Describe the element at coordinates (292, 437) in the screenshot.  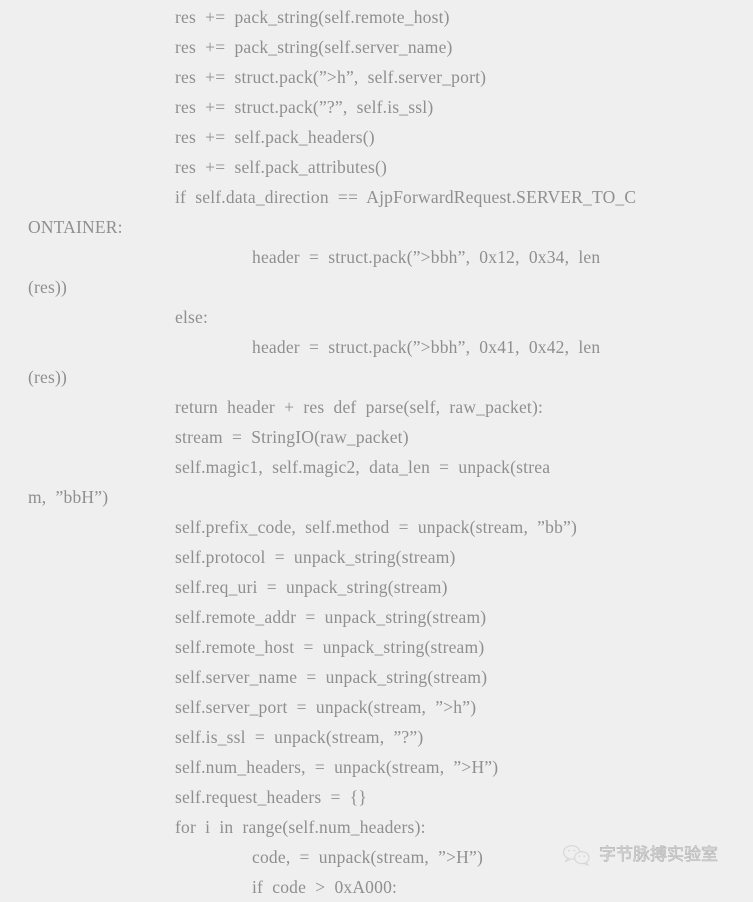
I see `code-line: stream = StringIO(raw_packet)` at that location.